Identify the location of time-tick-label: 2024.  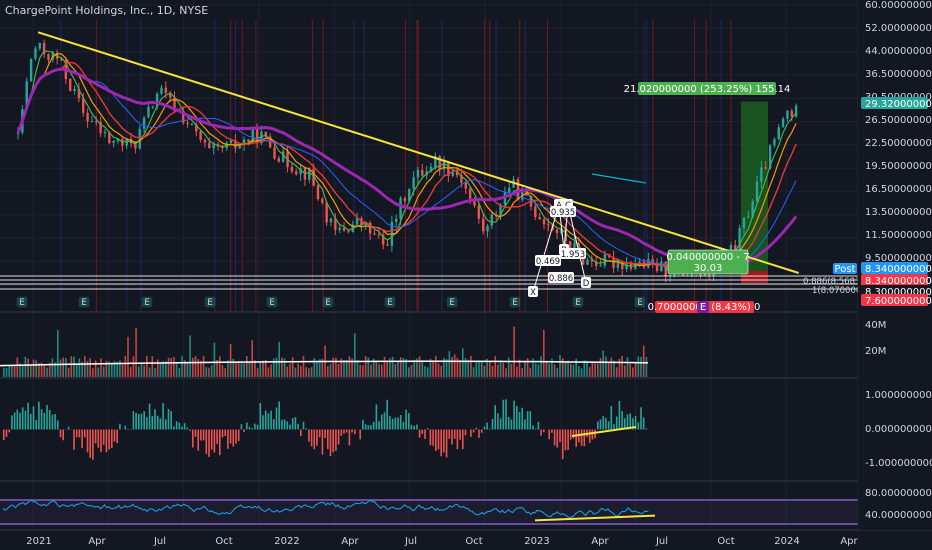
(786, 541).